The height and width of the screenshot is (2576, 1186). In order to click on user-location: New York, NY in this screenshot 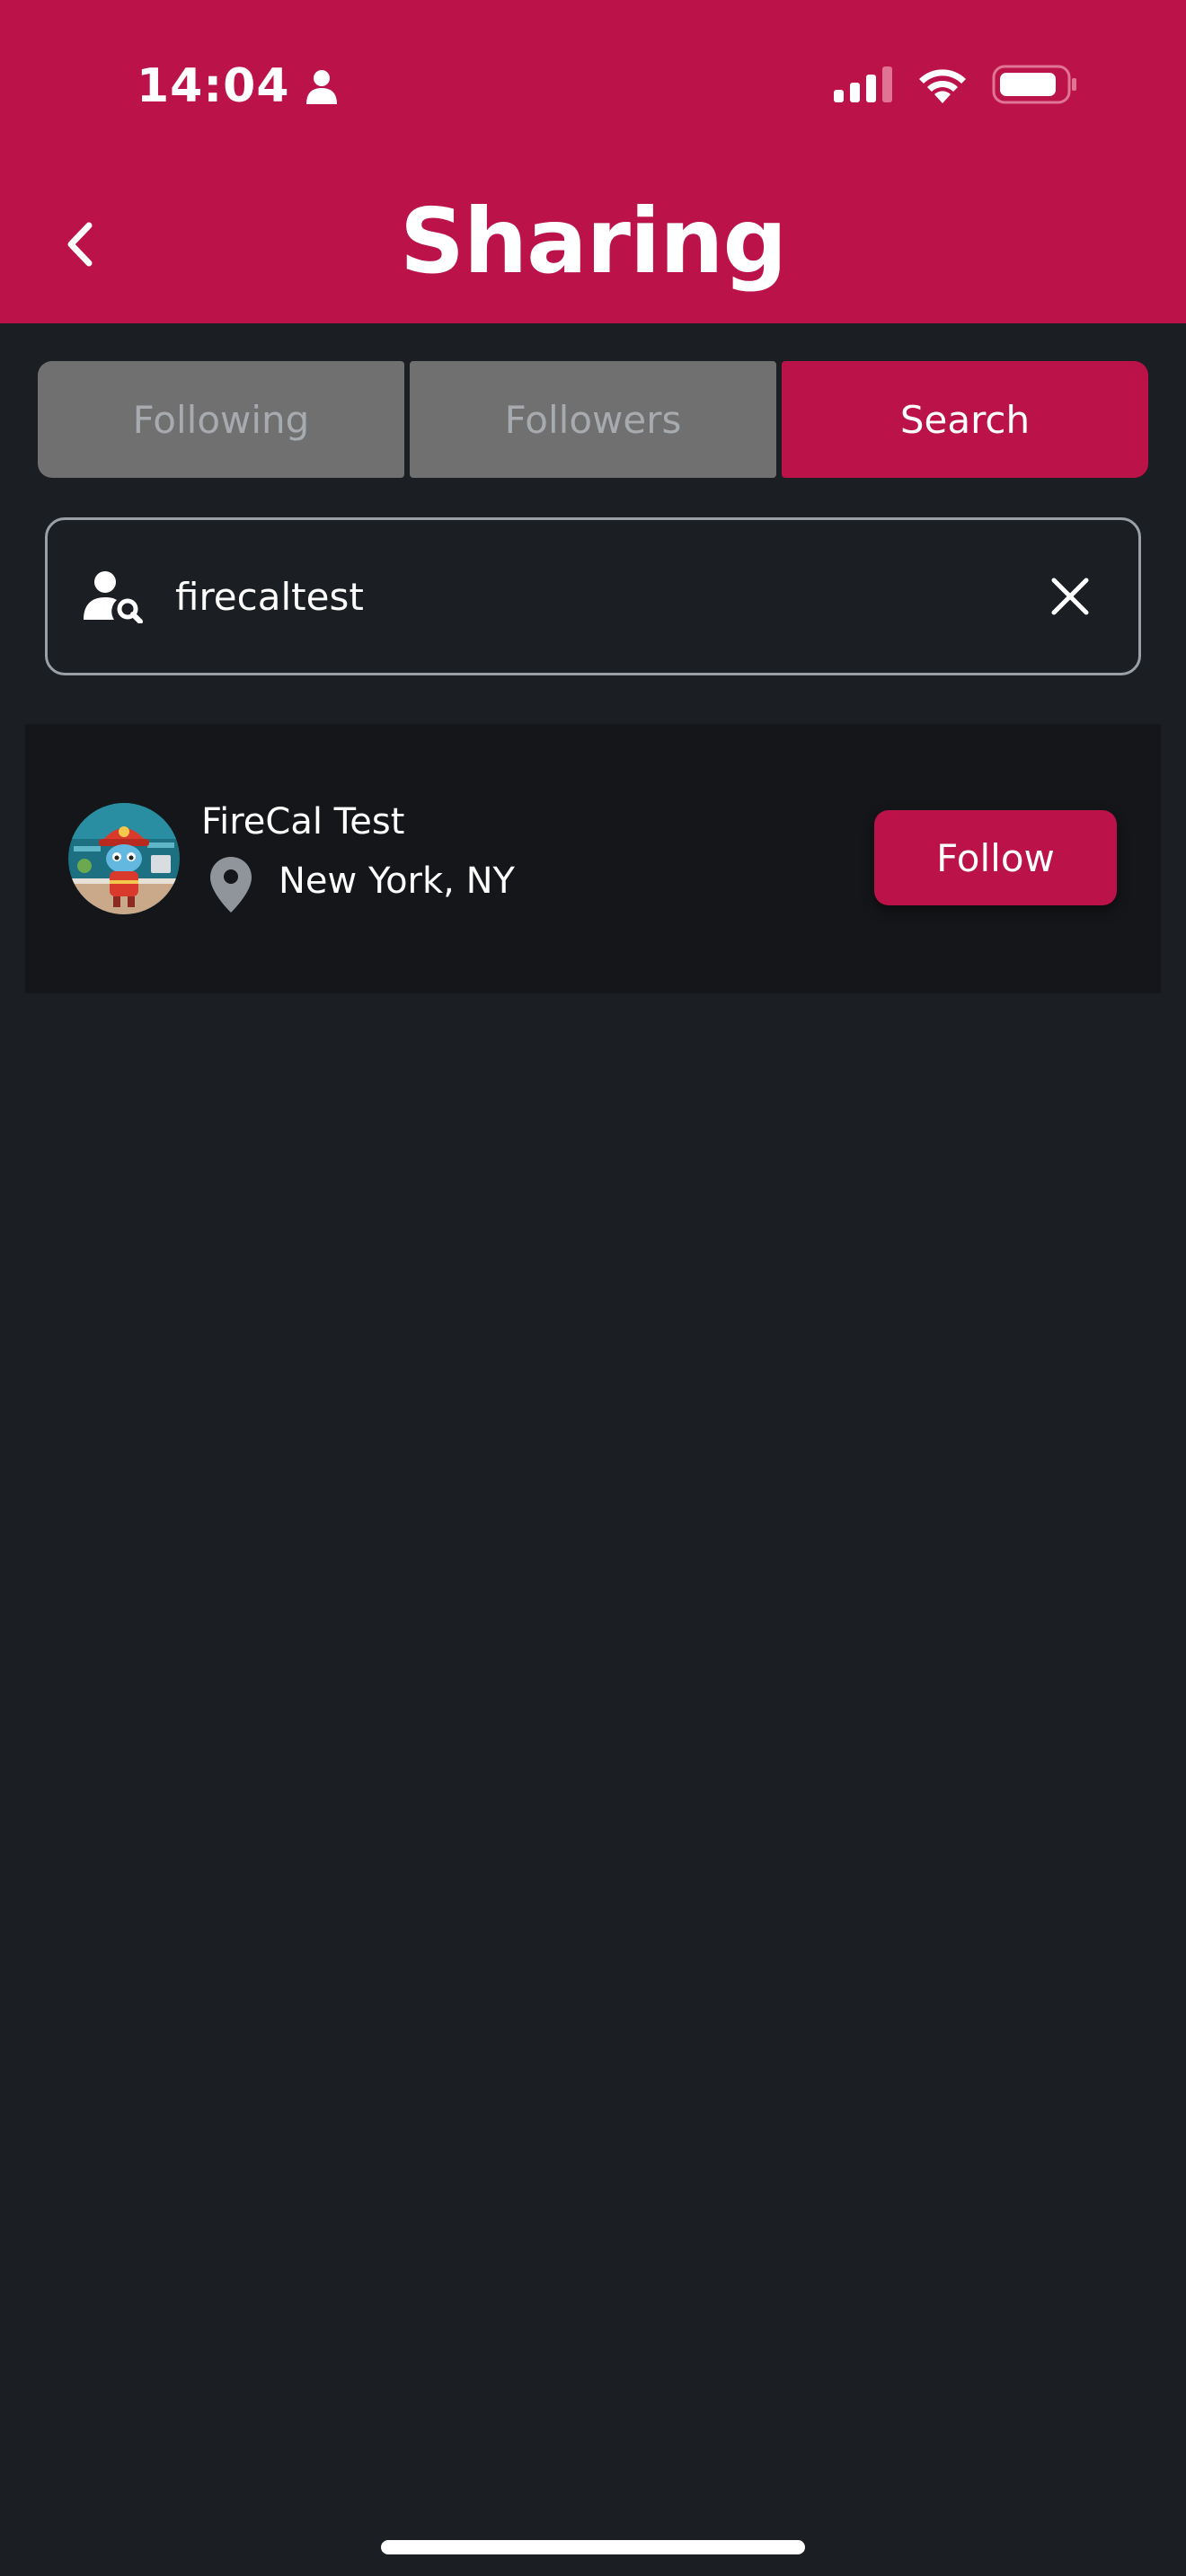, I will do `click(397, 881)`.